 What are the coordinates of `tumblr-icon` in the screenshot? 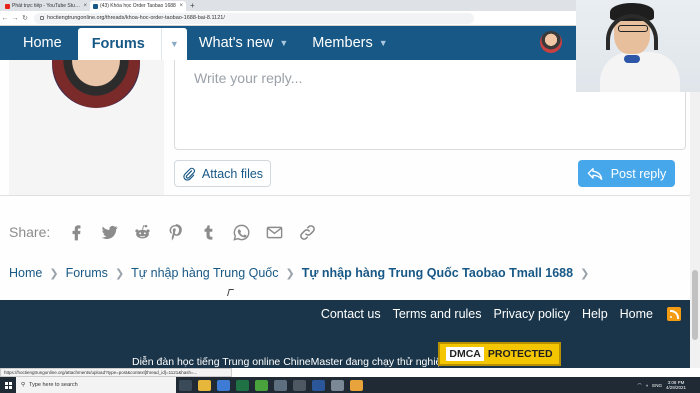 It's located at (208, 232).